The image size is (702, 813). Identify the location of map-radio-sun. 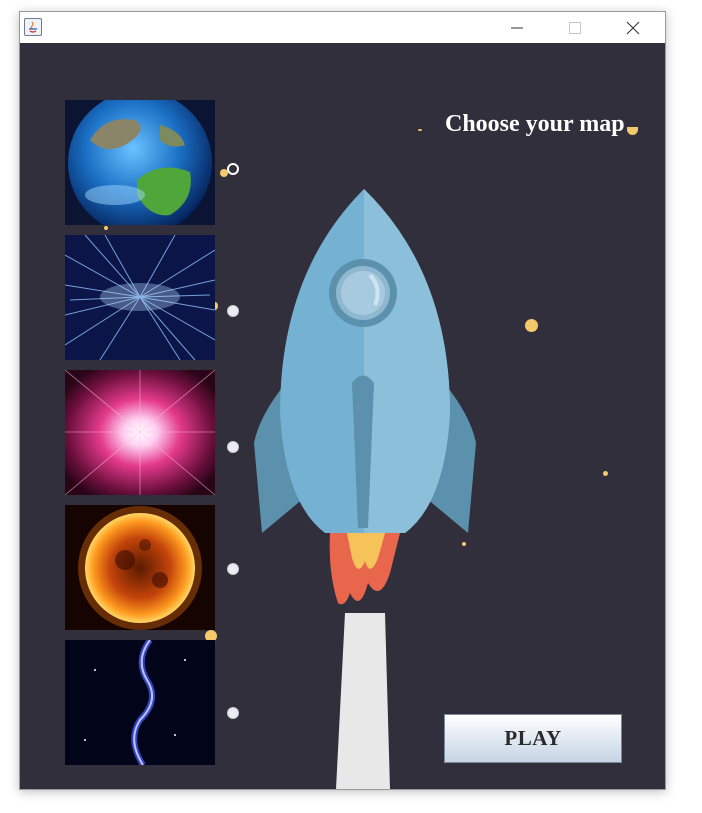
(233, 569).